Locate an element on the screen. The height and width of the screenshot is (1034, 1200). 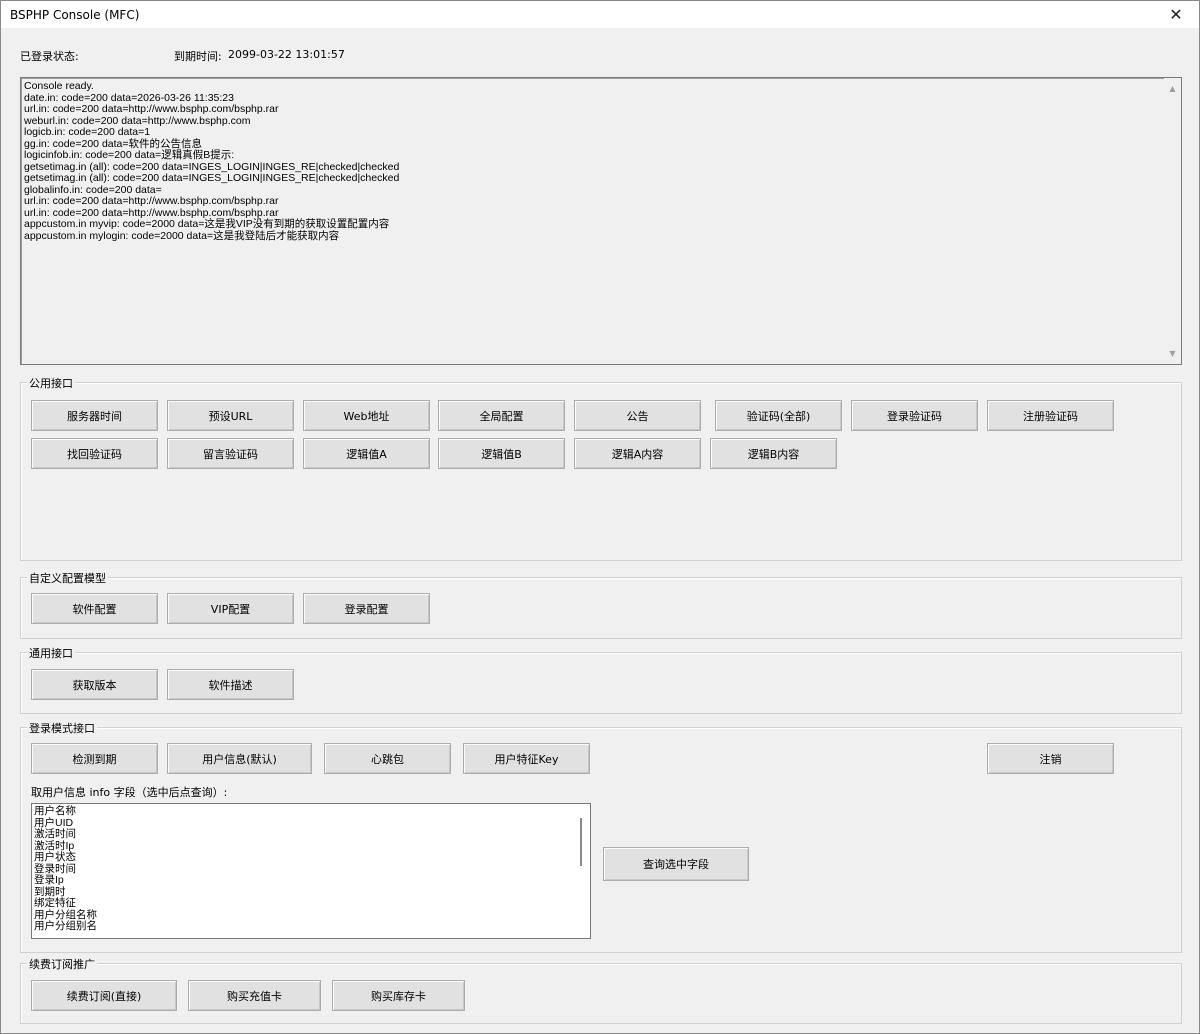
software-description-button: 软件描述 is located at coordinates (230, 684).